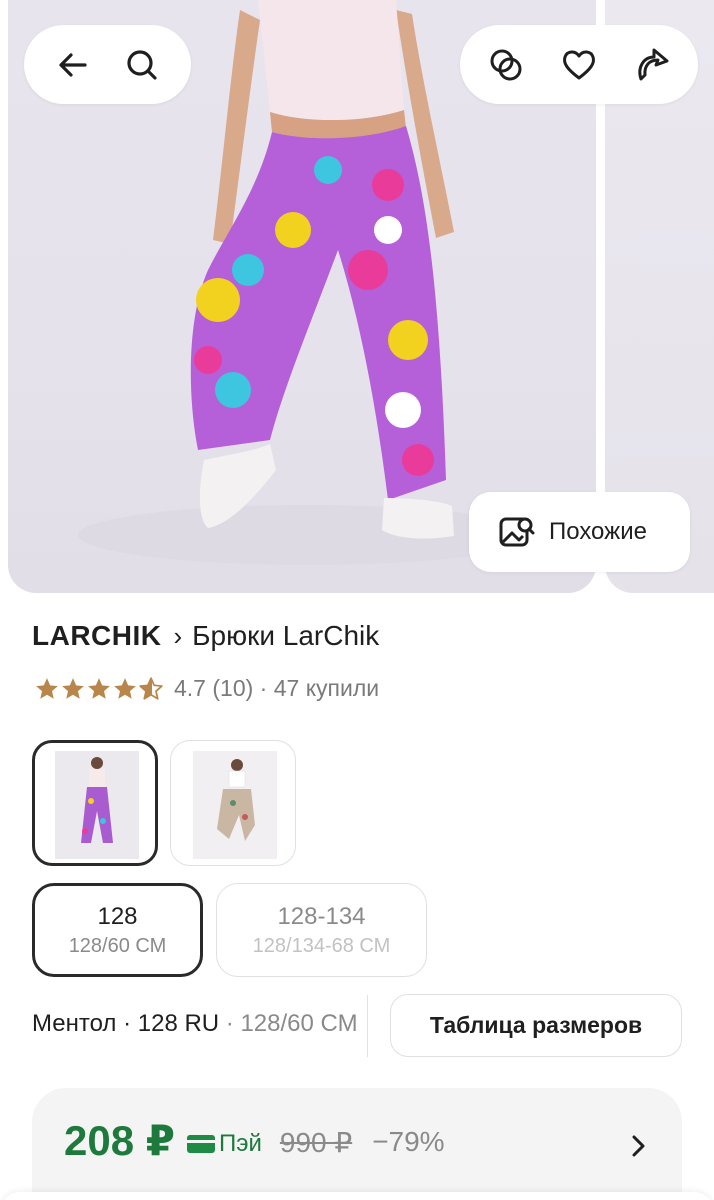 The image size is (714, 1200). I want to click on card-icon, so click(200, 1144).